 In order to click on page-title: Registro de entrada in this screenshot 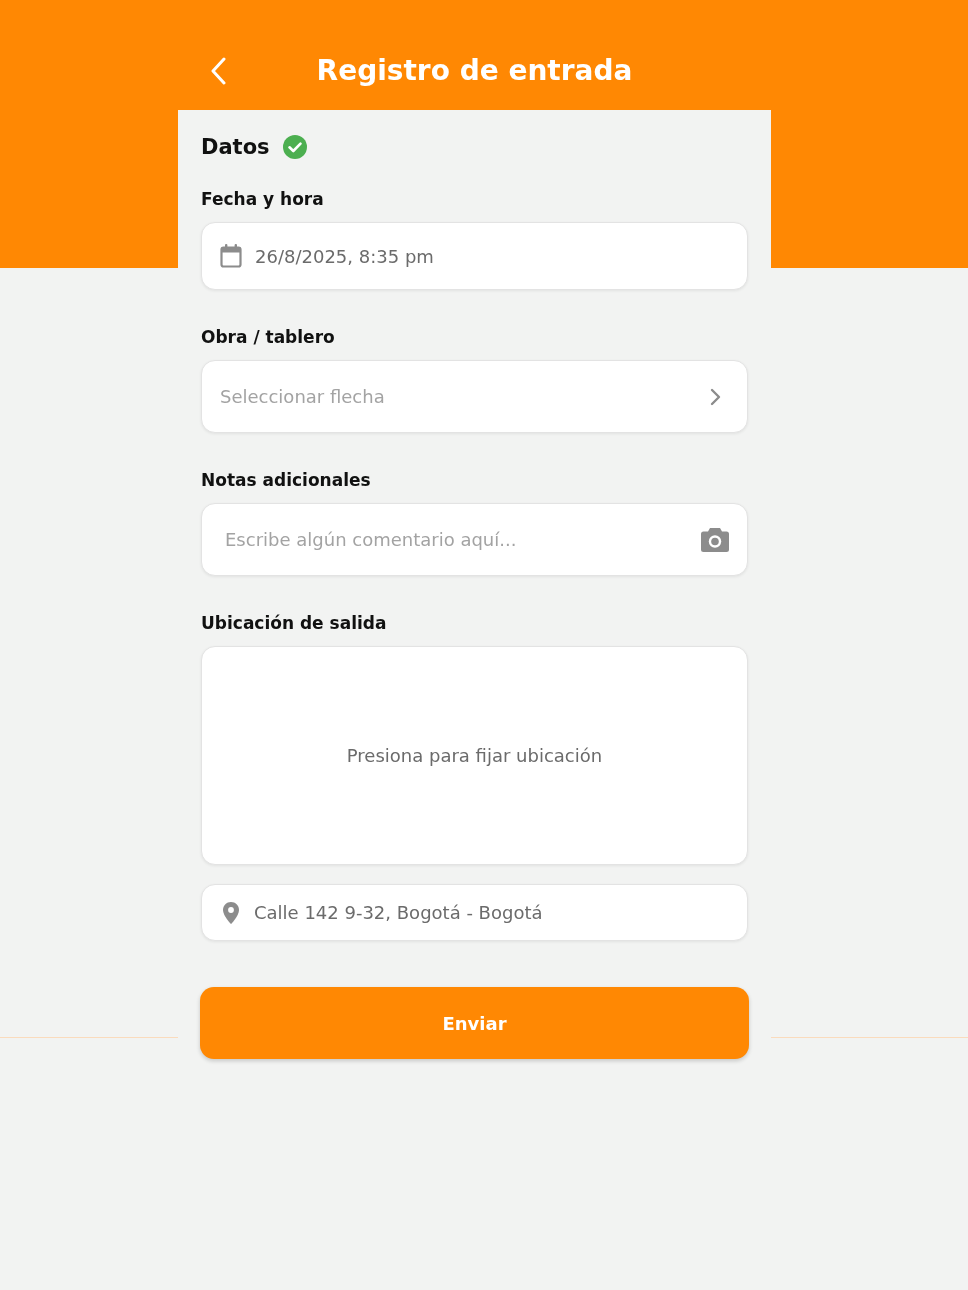, I will do `click(474, 71)`.